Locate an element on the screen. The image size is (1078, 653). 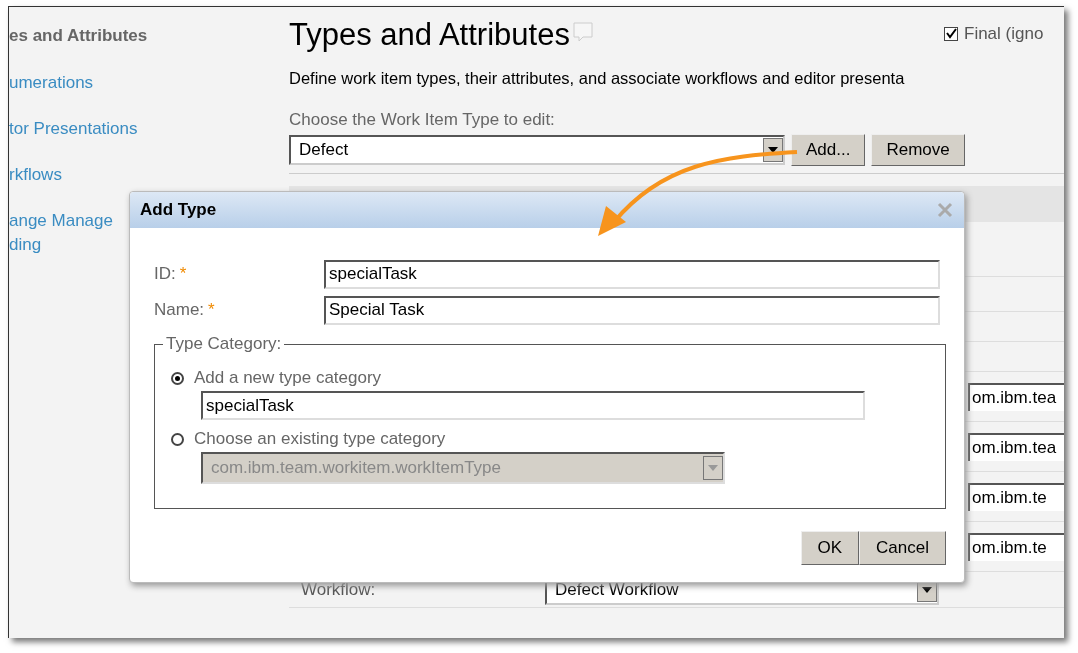
cancel-button: Cancel is located at coordinates (902, 548).